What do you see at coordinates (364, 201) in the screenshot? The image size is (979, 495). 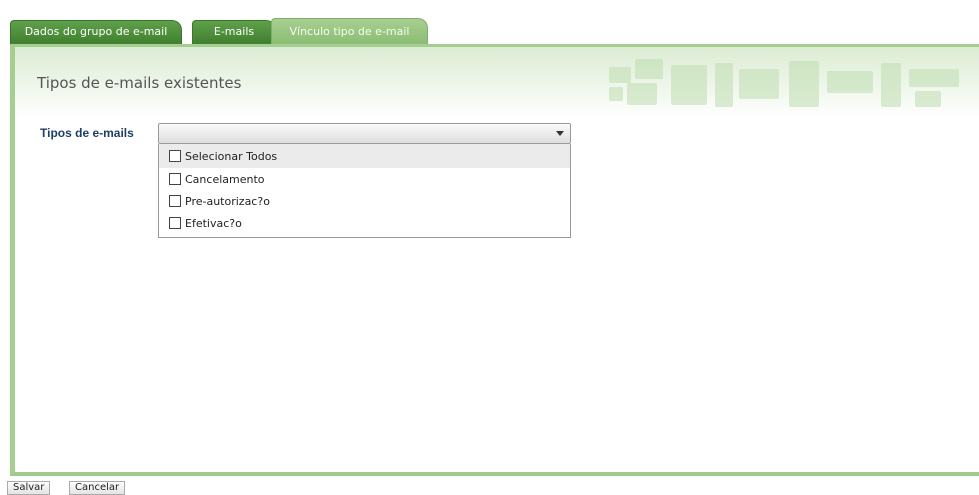 I see `option-pre-autorizacao: Pre-autorizac?o` at bounding box center [364, 201].